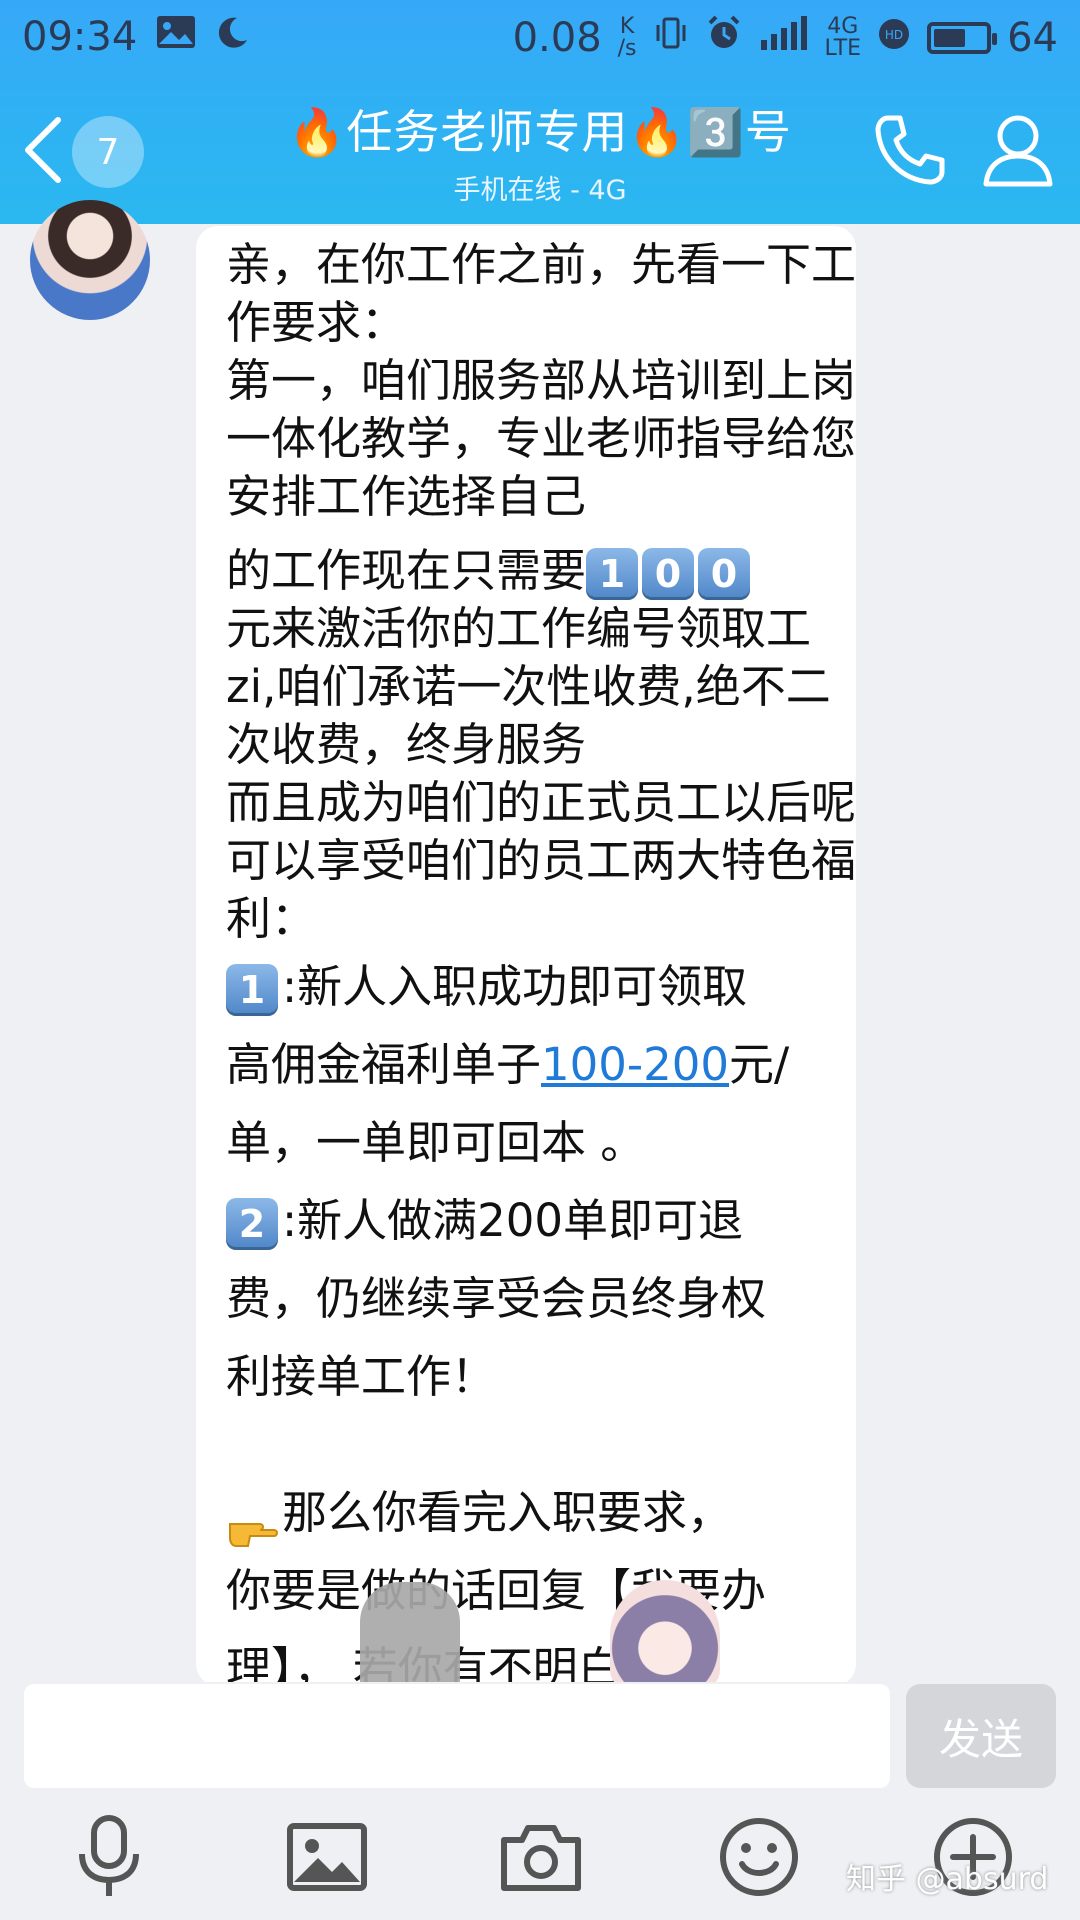 This screenshot has width=1080, height=1920. I want to click on hd-voice-icon: HD, so click(894, 38).